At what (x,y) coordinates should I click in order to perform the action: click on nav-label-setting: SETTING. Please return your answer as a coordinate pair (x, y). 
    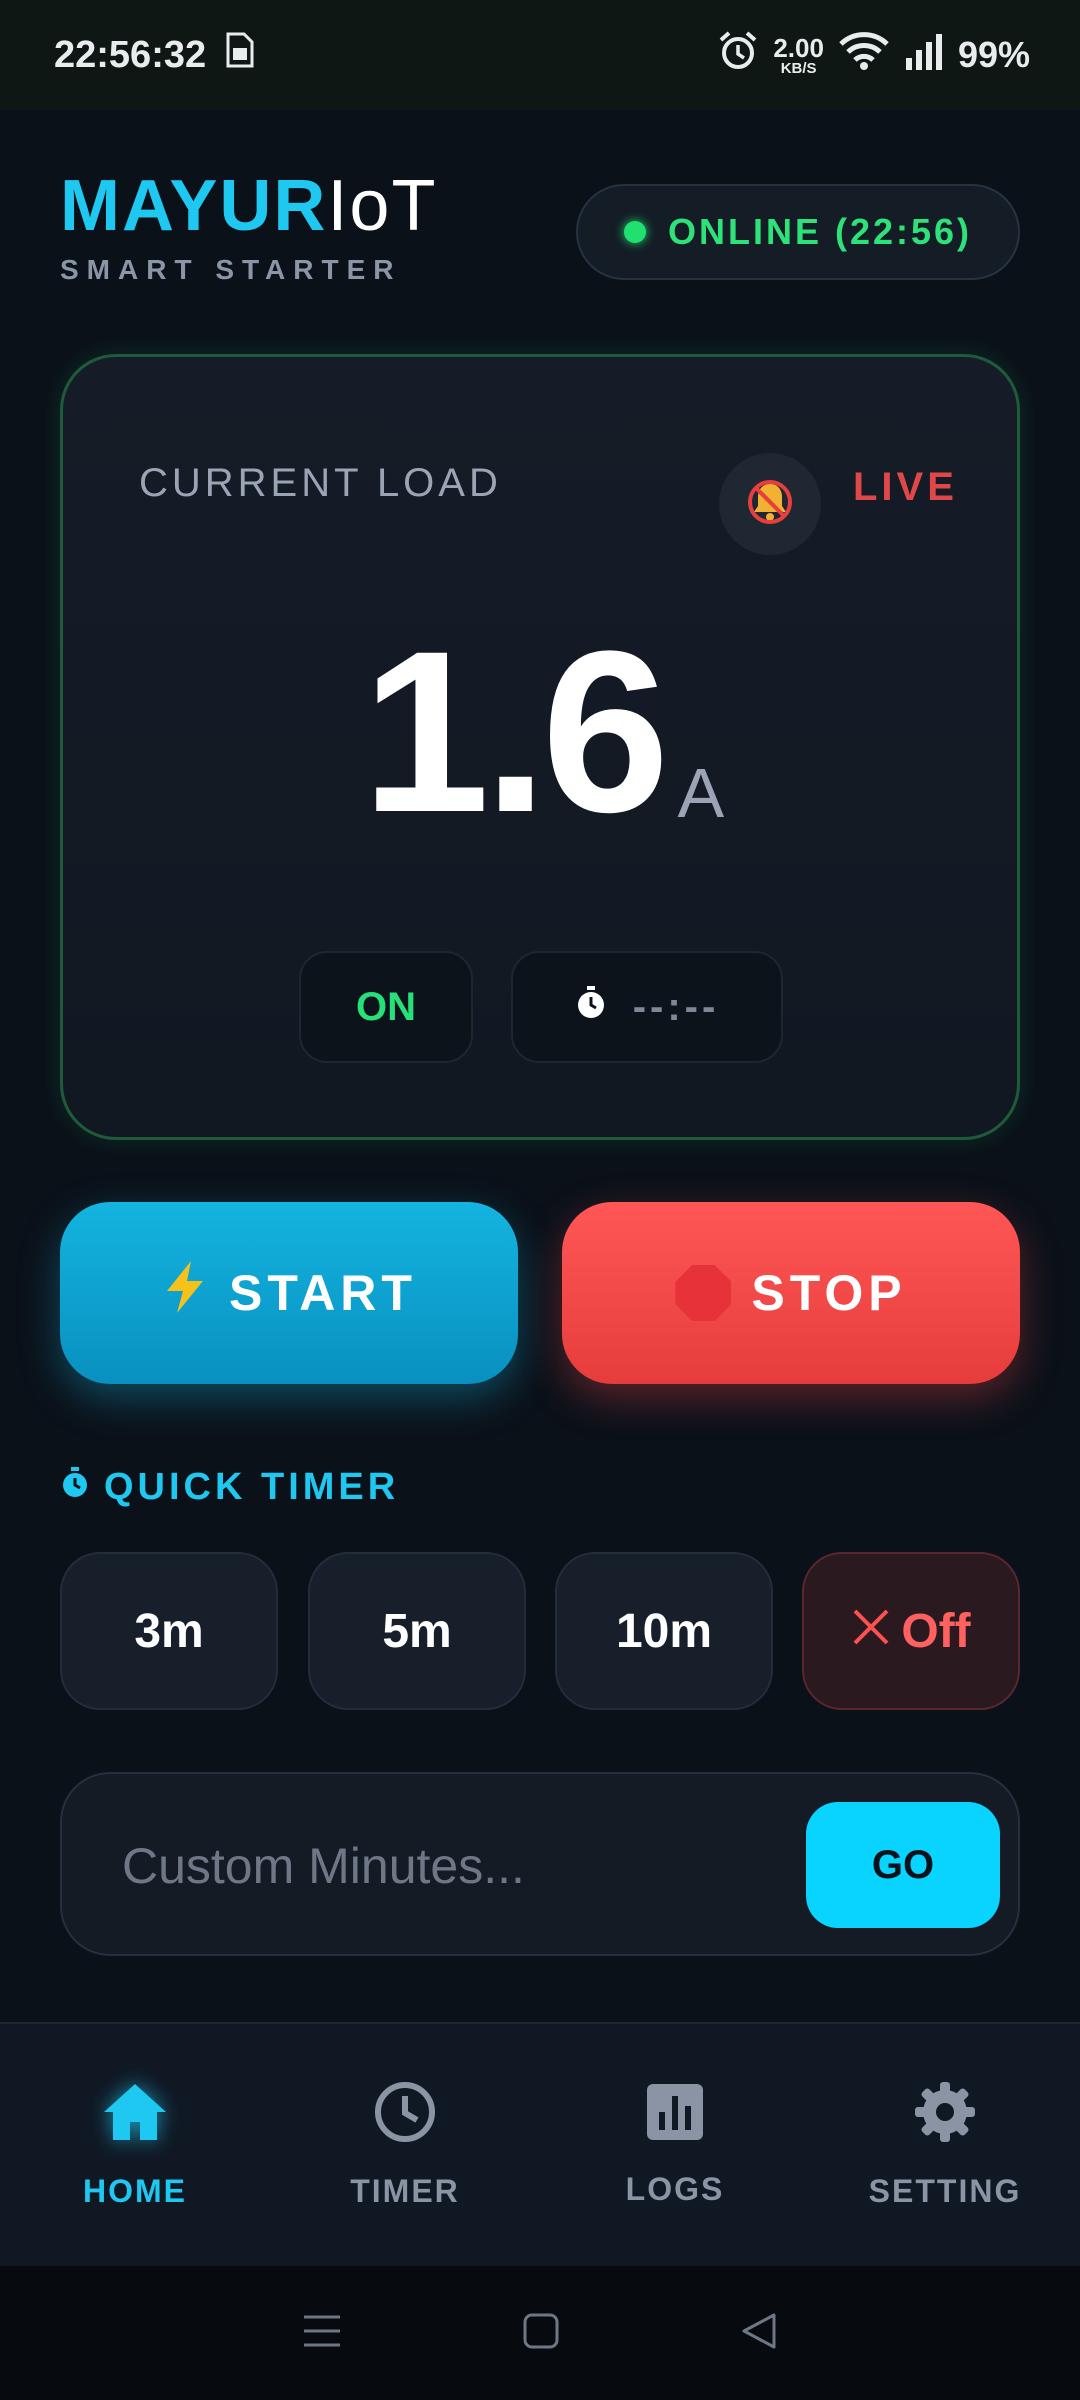
    Looking at the image, I should click on (945, 2191).